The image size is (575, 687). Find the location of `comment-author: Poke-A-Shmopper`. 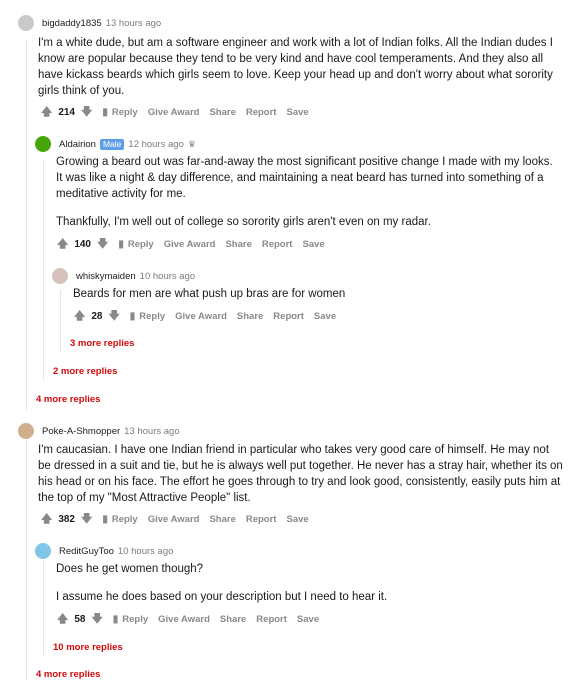

comment-author: Poke-A-Shmopper is located at coordinates (81, 431).